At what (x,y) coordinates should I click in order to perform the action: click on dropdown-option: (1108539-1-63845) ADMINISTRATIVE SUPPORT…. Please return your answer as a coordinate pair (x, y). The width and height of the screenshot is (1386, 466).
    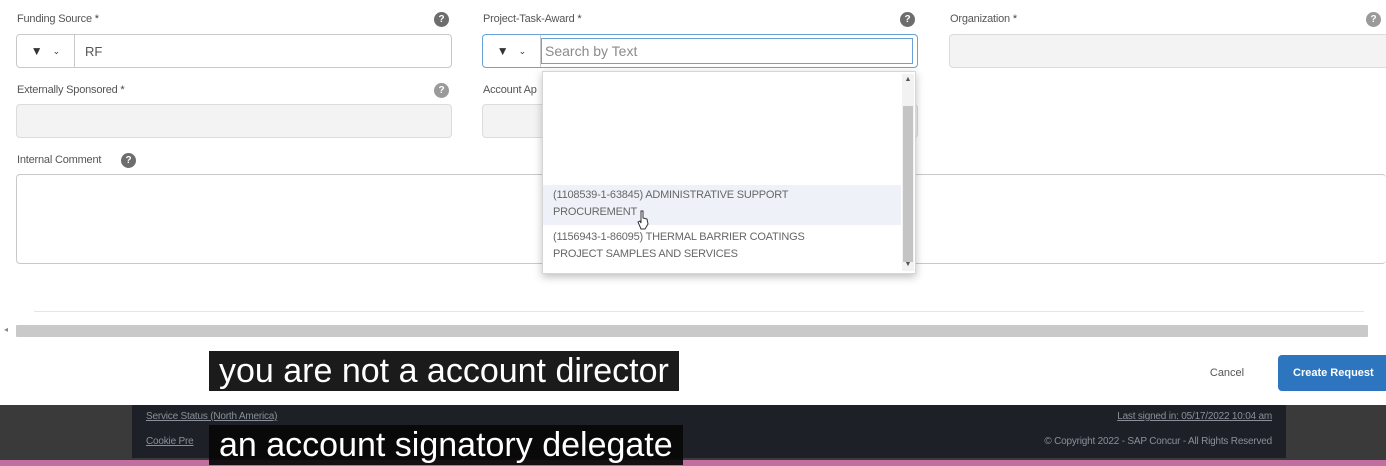
    Looking at the image, I should click on (722, 205).